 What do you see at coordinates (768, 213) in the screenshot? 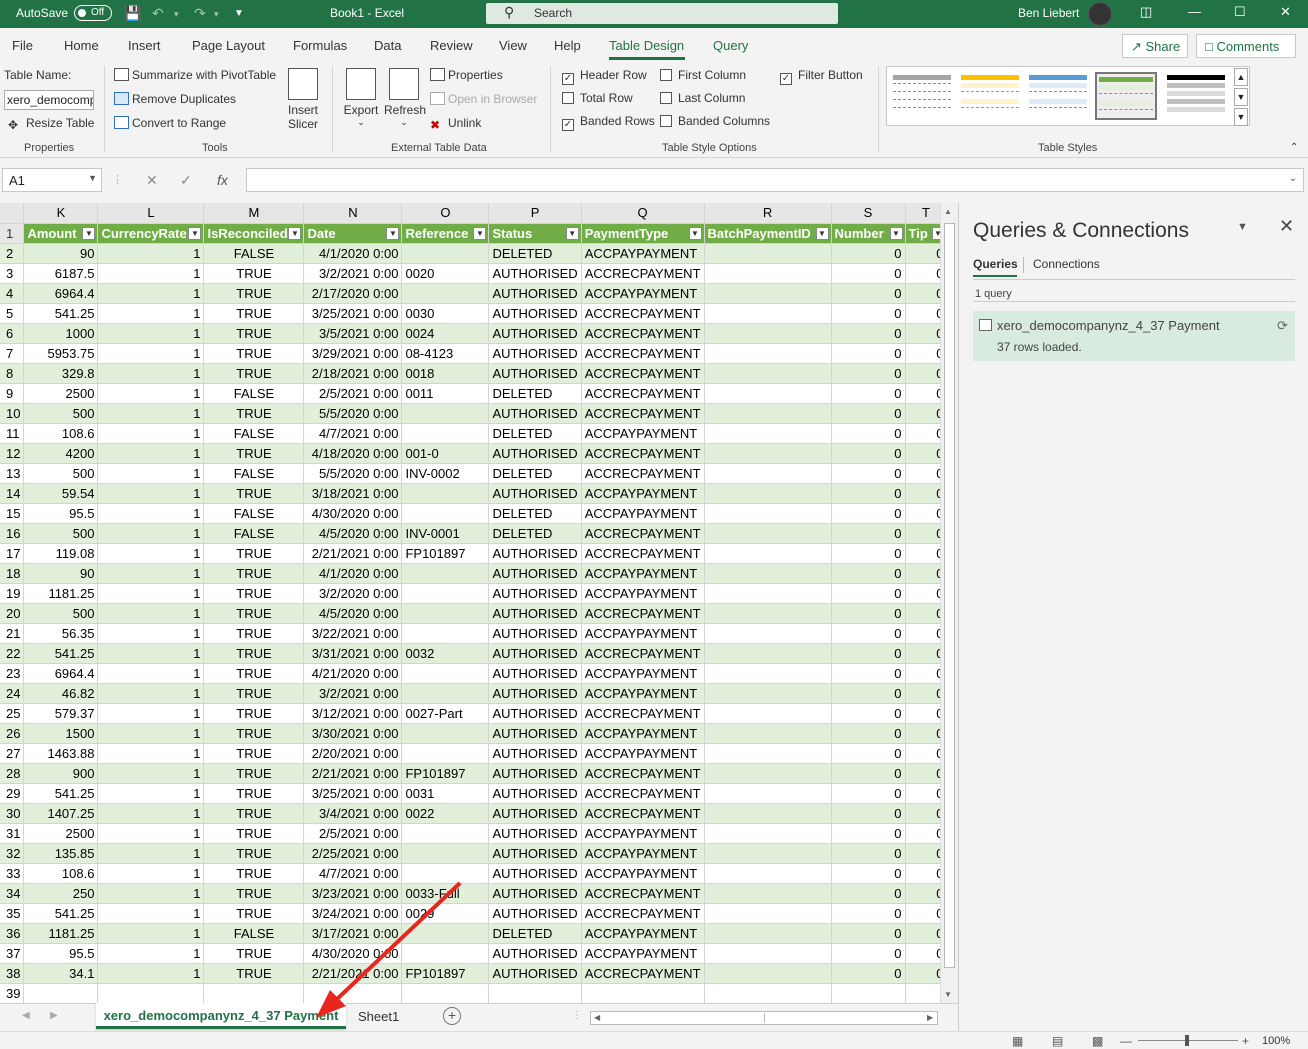
I see `column-header: R` at bounding box center [768, 213].